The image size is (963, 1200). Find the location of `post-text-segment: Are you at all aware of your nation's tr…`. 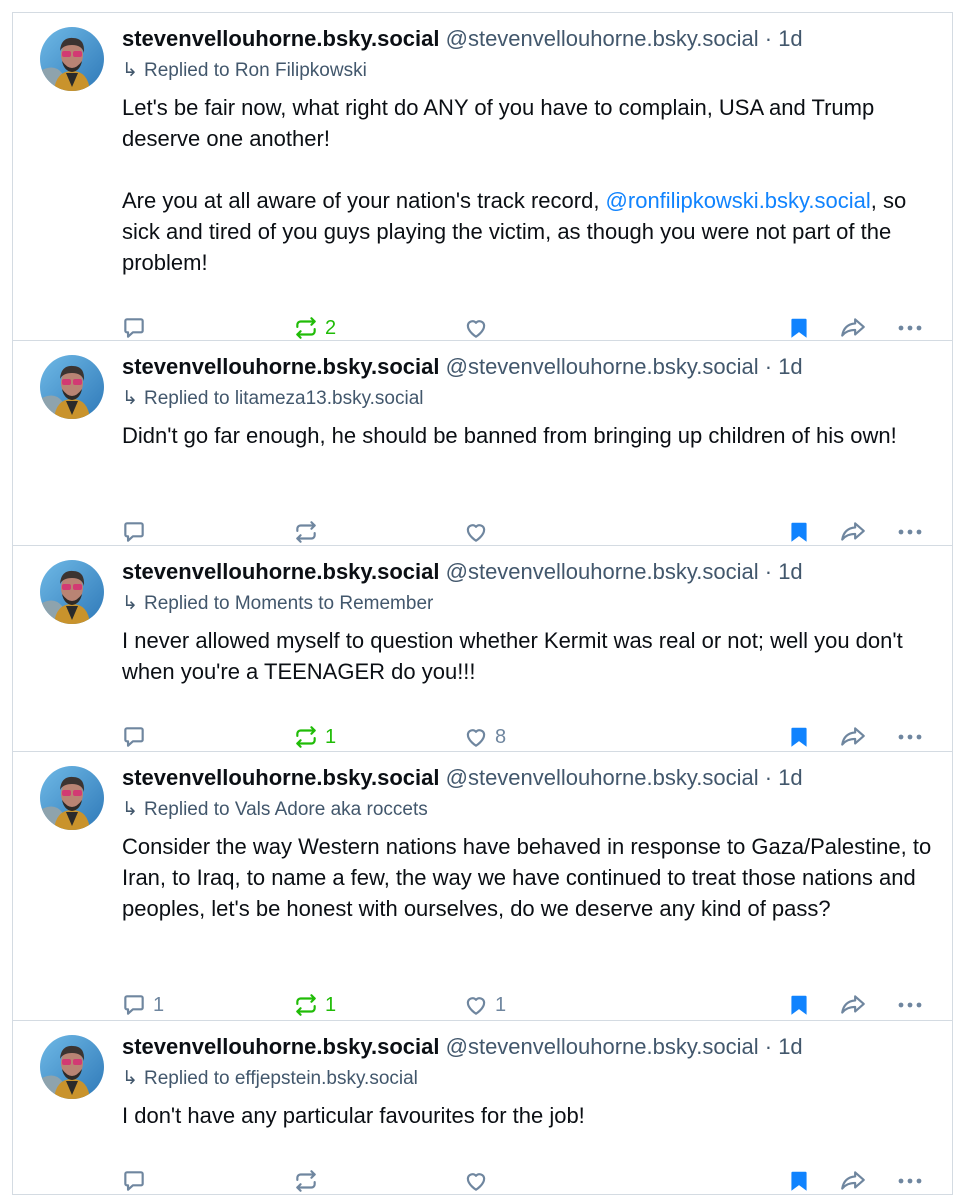

post-text-segment: Are you at all aware of your nation's tr… is located at coordinates (364, 200).